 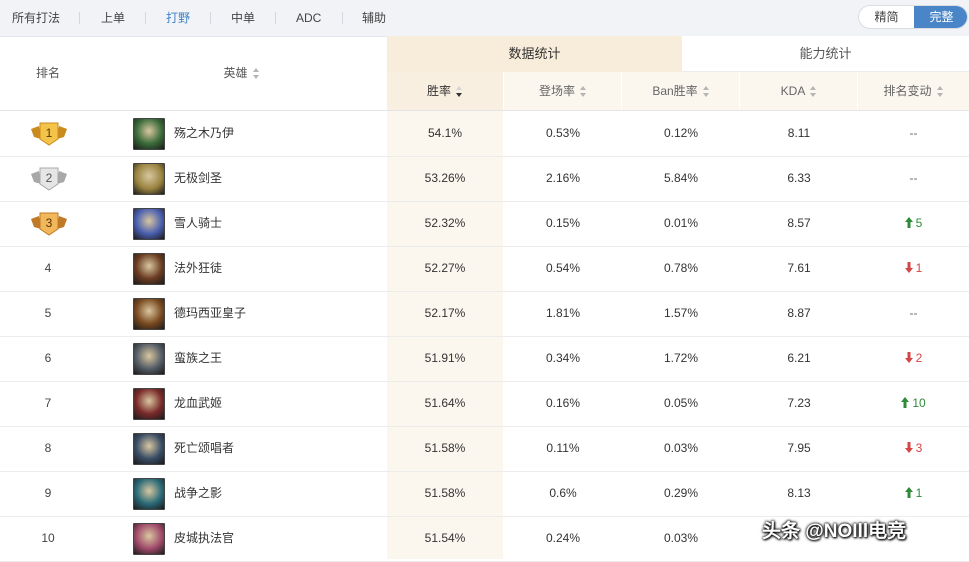 I want to click on tab-support: 辅助, so click(x=374, y=18).